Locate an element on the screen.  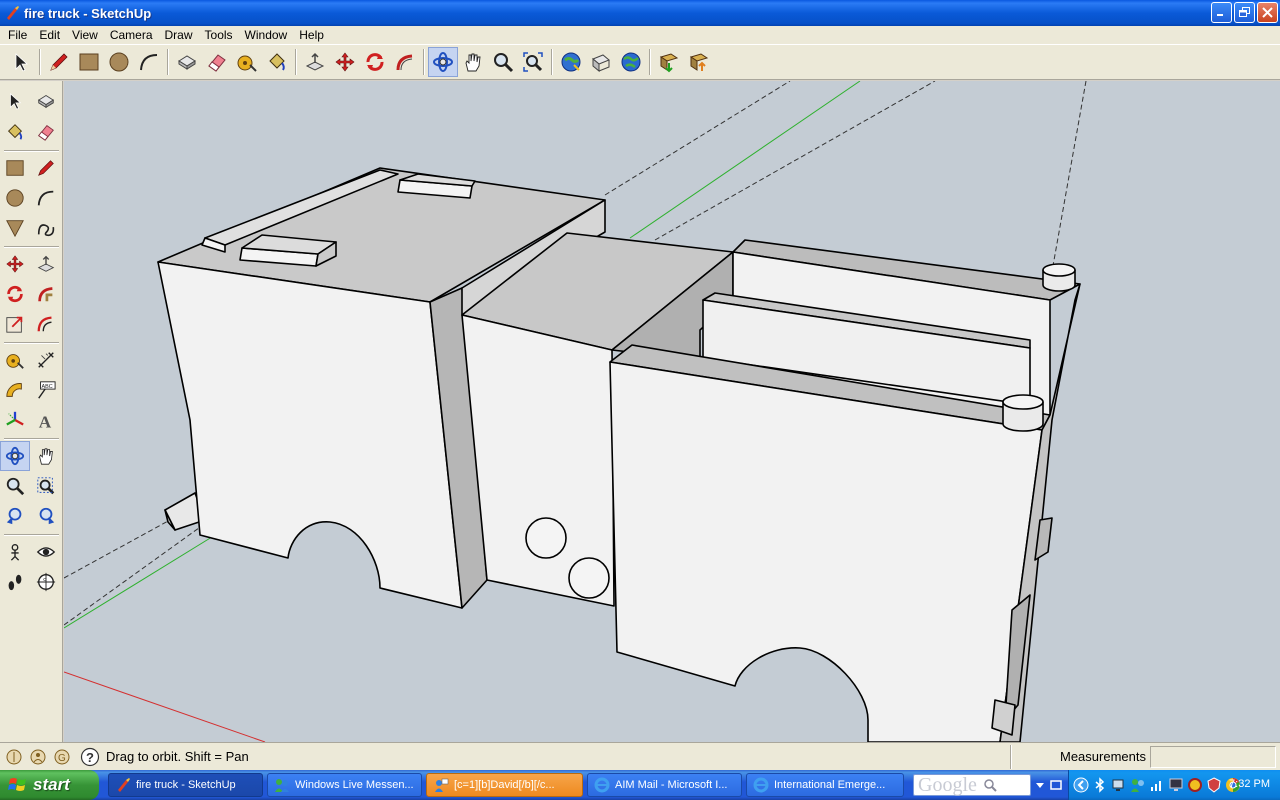
left-toolbar: ABC A C is located at coordinates (31, 411).